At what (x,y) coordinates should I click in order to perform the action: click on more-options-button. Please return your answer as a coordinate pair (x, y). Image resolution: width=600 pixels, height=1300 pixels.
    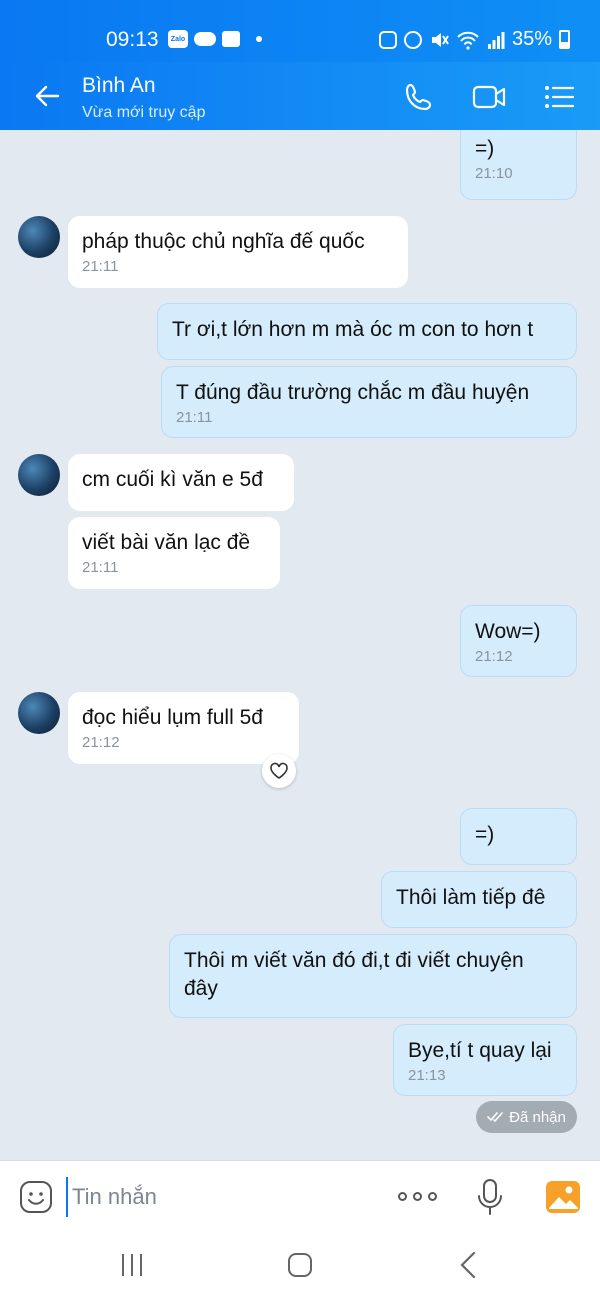
    Looking at the image, I should click on (418, 1196).